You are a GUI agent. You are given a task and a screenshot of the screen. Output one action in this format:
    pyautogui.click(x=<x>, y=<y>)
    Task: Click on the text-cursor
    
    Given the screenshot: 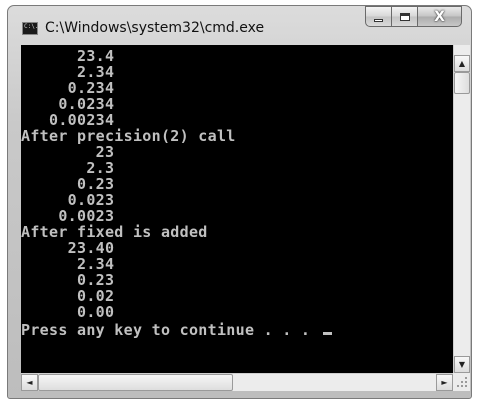 What is the action you would take?
    pyautogui.click(x=327, y=333)
    